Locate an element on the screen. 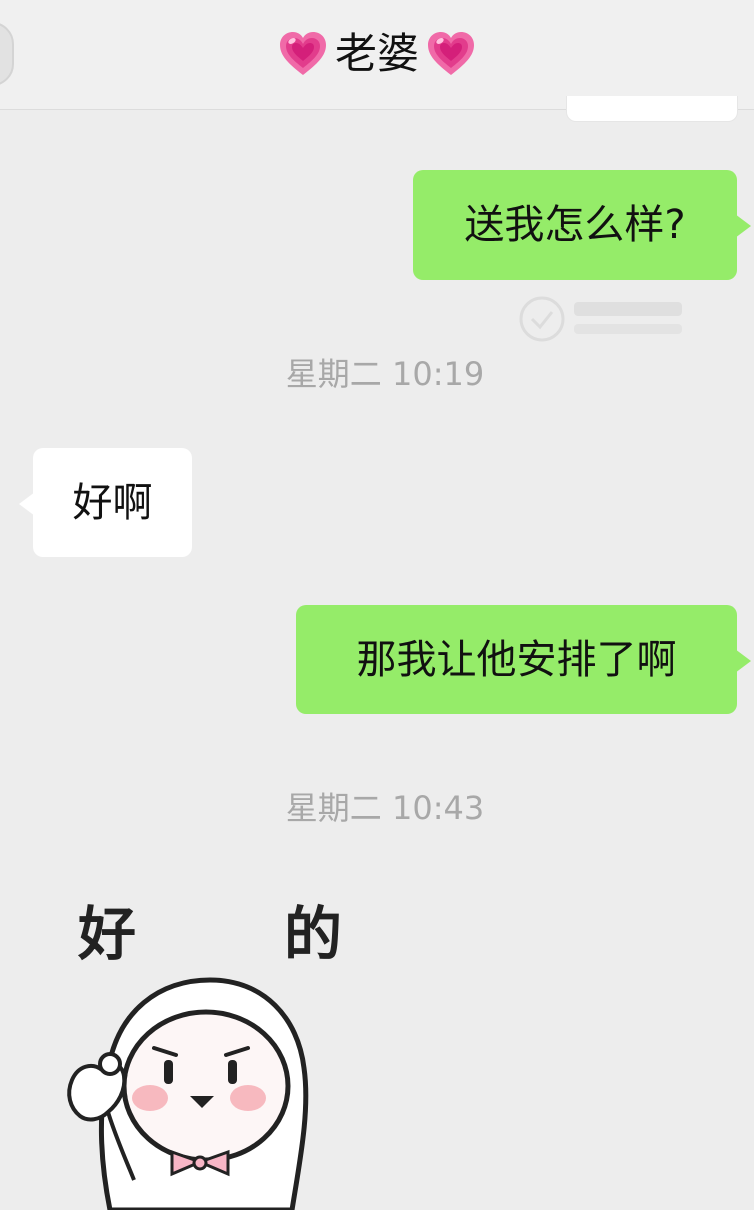 The height and width of the screenshot is (1210, 754). contact-name: 老婆 is located at coordinates (376, 53).